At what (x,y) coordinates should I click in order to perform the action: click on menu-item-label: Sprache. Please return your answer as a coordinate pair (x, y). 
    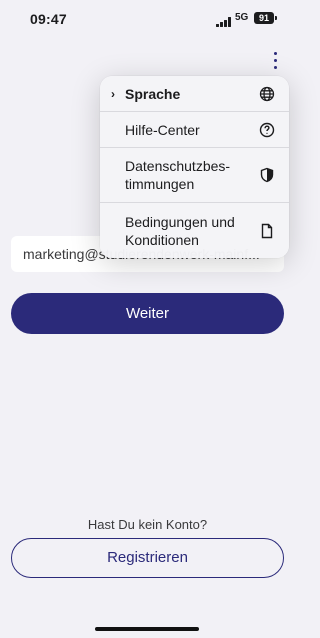
    Looking at the image, I should click on (153, 93).